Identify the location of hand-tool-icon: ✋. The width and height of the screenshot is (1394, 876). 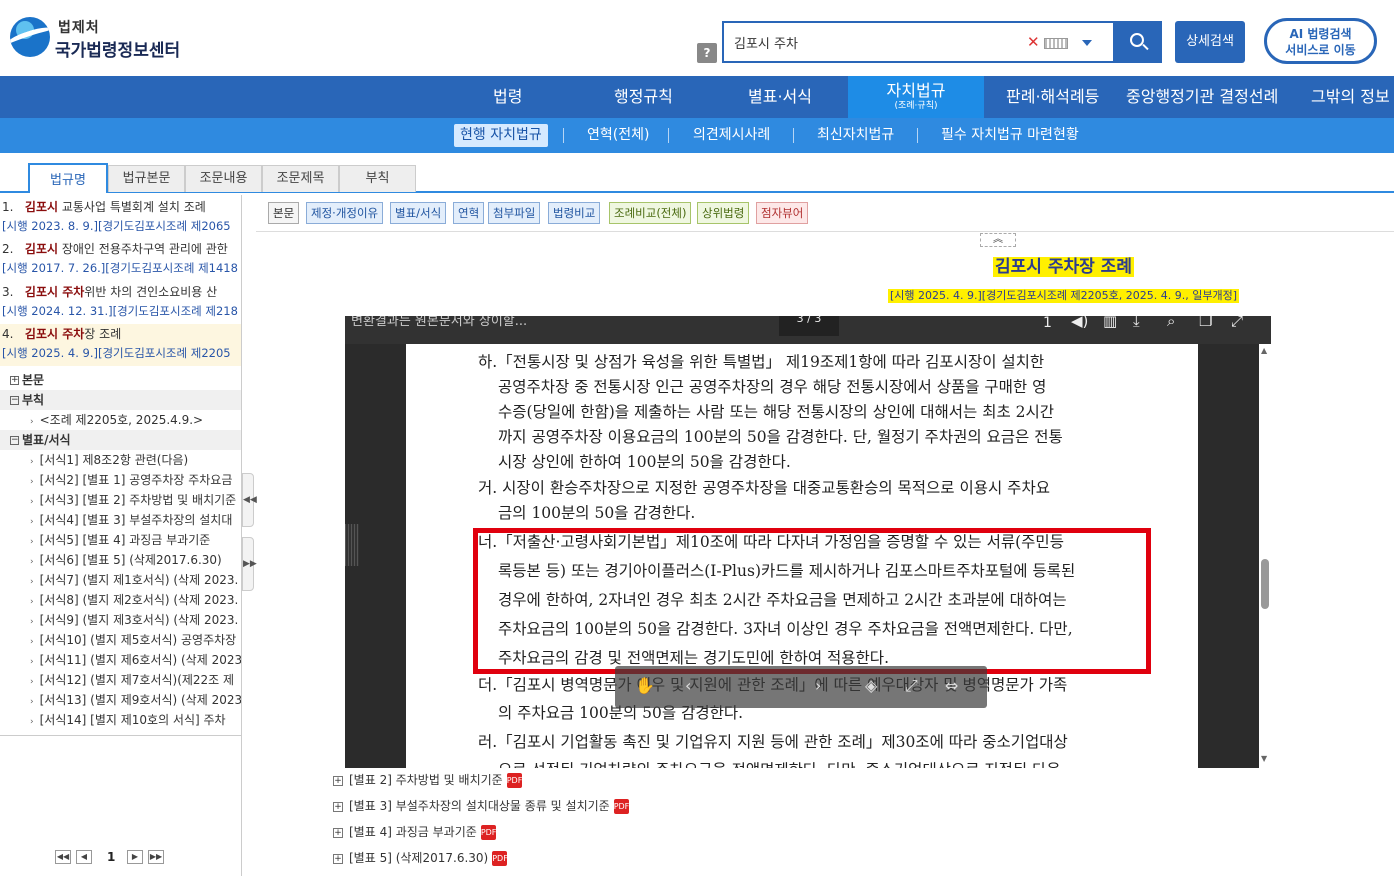
(645, 685).